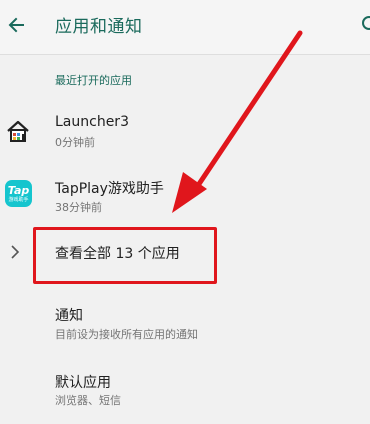 This screenshot has height=424, width=370. I want to click on list-item-tapplay: Tap 游戏助手 TapPlay游戏助手 38分钟前, so click(185, 196).